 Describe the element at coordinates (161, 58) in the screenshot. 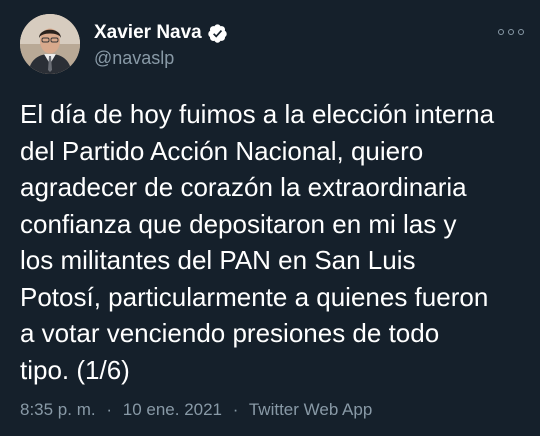

I see `author-handle: @navaslp` at that location.